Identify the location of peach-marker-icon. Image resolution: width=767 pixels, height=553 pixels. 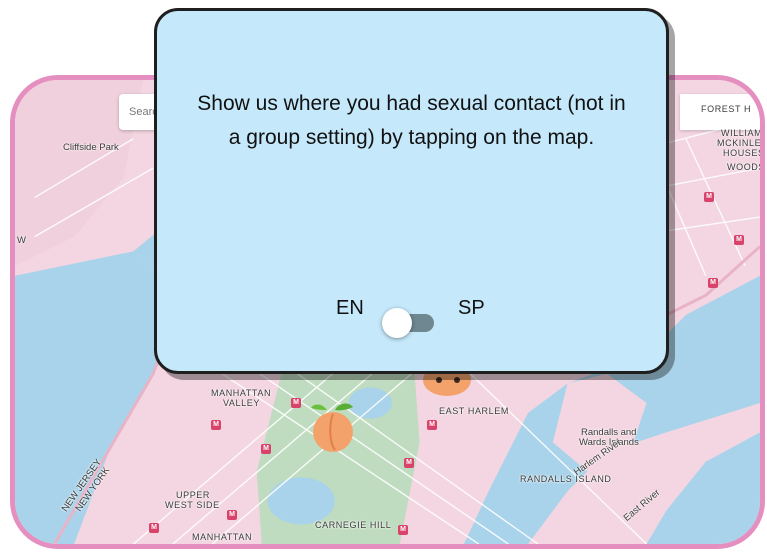
(333, 426).